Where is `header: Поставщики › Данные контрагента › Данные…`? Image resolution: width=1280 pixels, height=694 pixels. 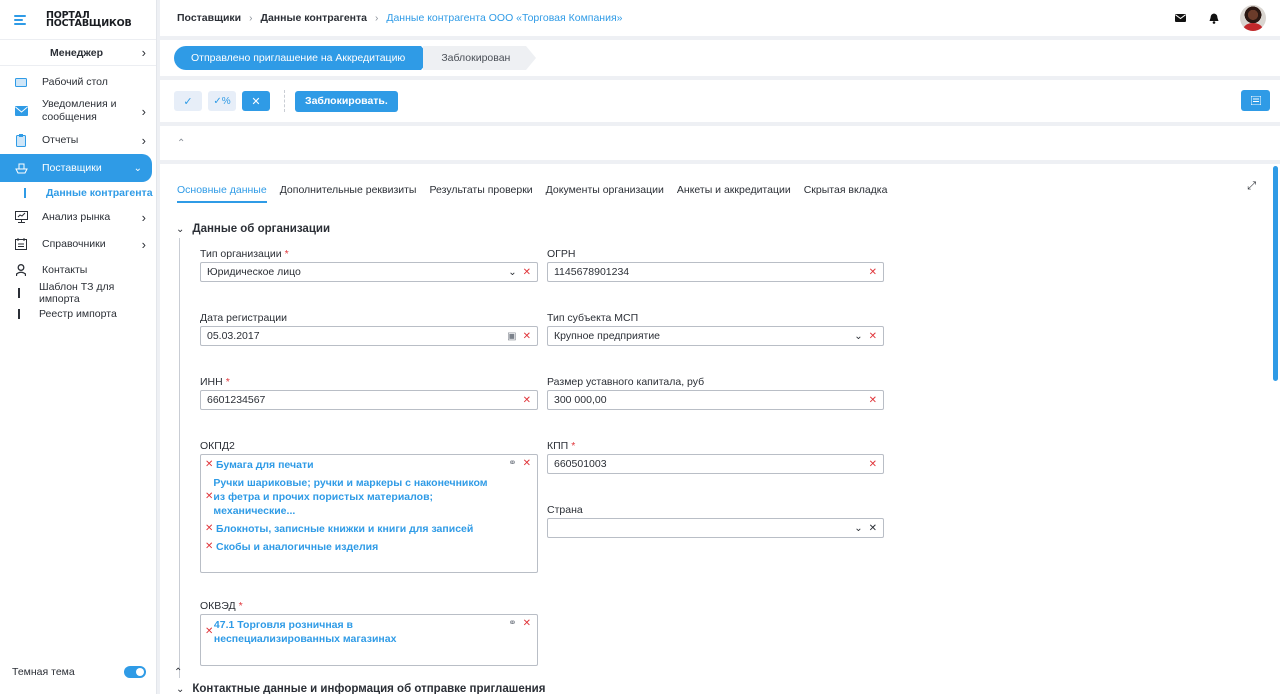
header: Поставщики › Данные контрагента › Данные… is located at coordinates (720, 18).